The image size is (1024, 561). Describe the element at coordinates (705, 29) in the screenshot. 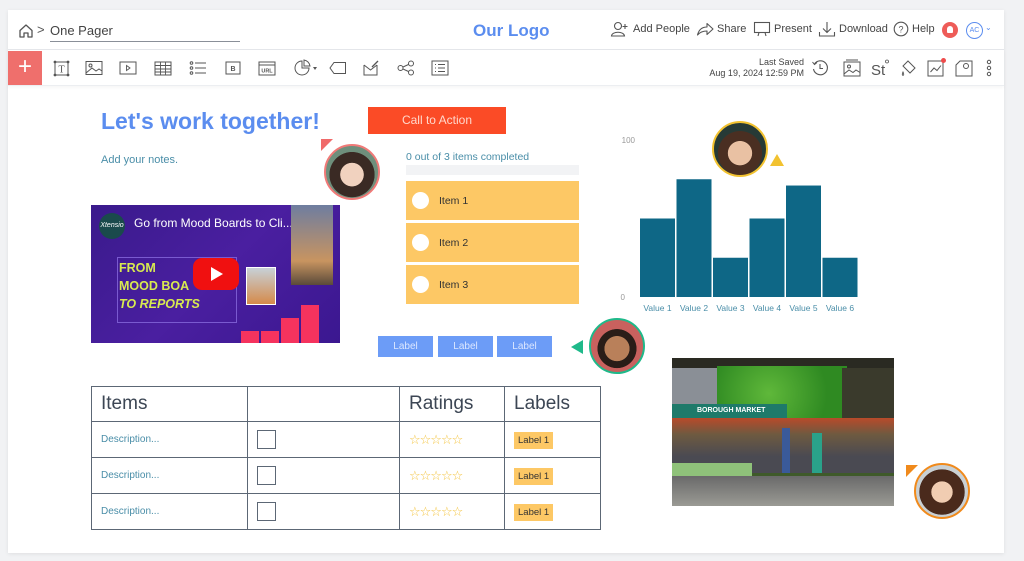

I see `share-icon` at that location.